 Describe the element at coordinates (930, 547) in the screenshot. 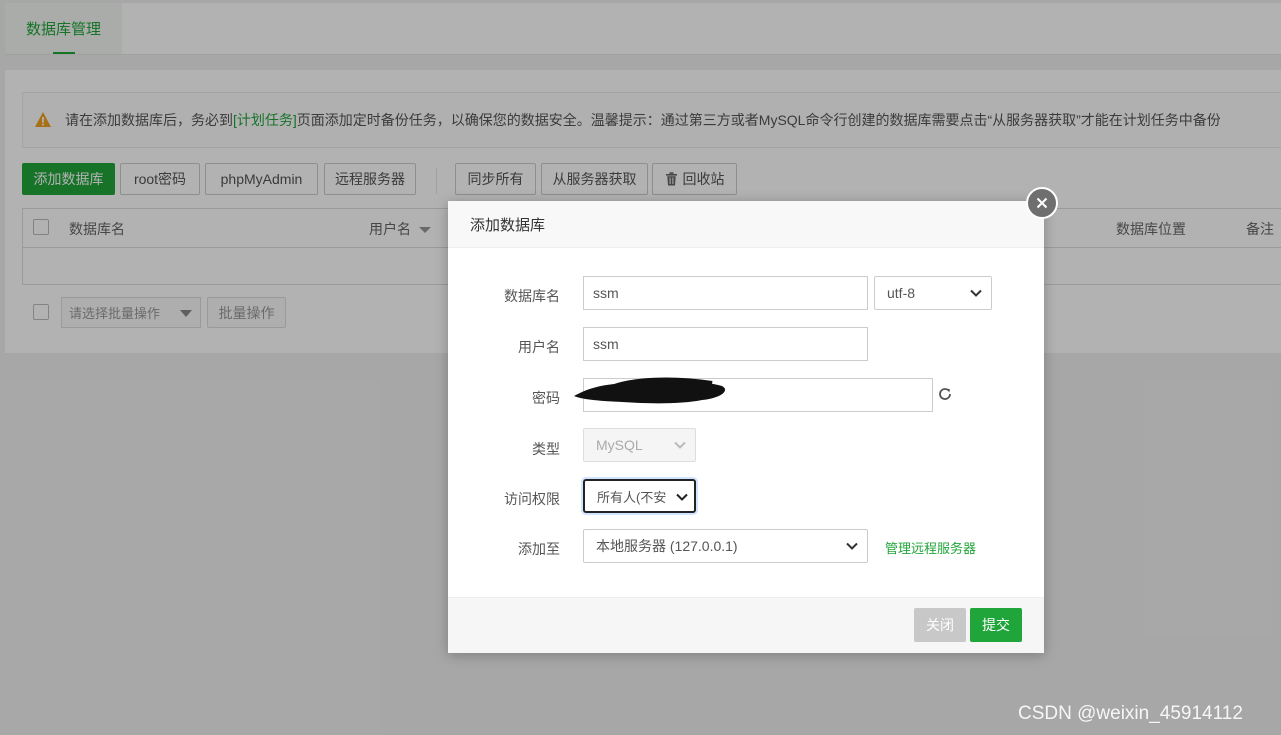

I see `manage-remote-servers-link: 管理远程服务器` at that location.